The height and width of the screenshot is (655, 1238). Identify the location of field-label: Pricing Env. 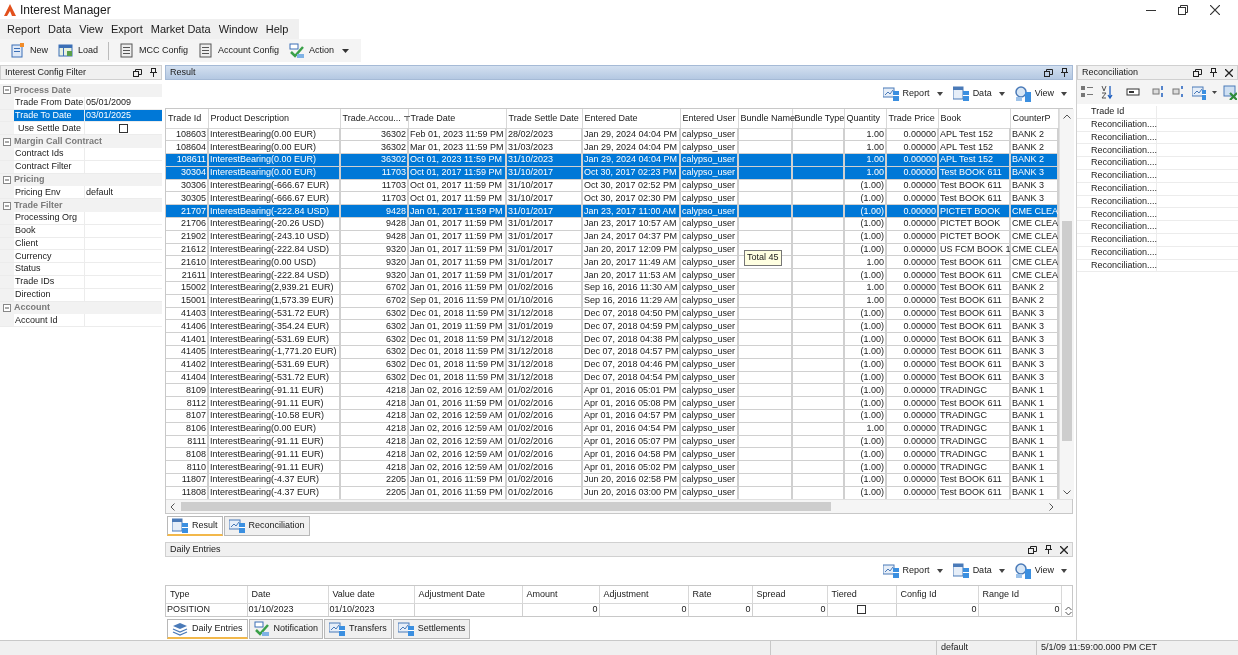
(49, 192).